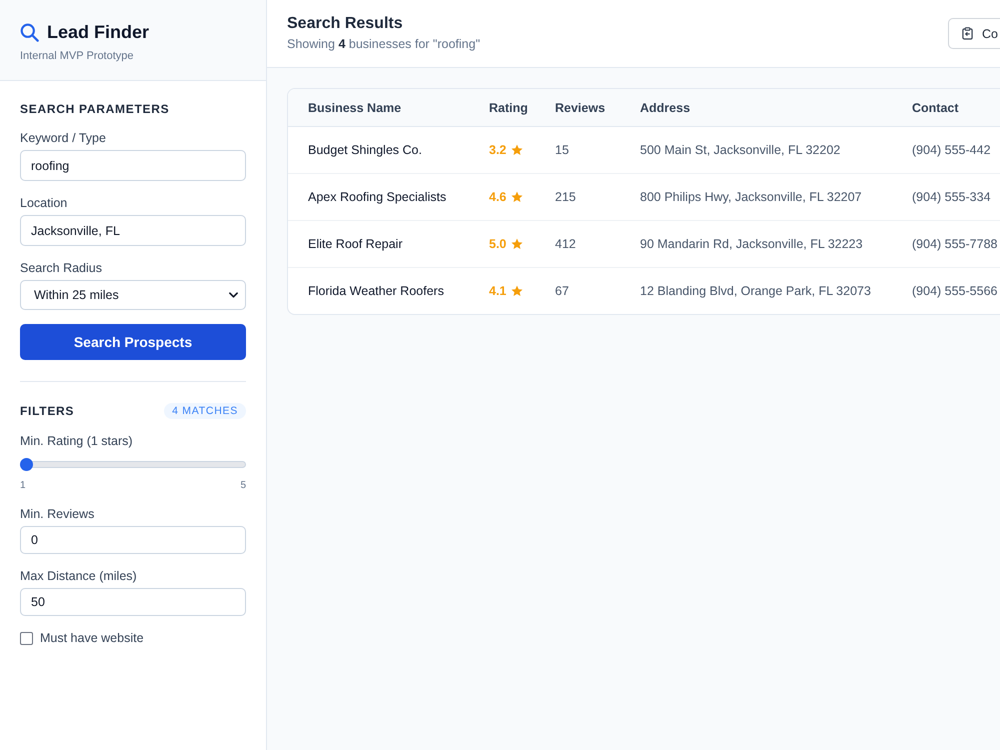  I want to click on table-cell: (904) 555-5566, so click(955, 291).